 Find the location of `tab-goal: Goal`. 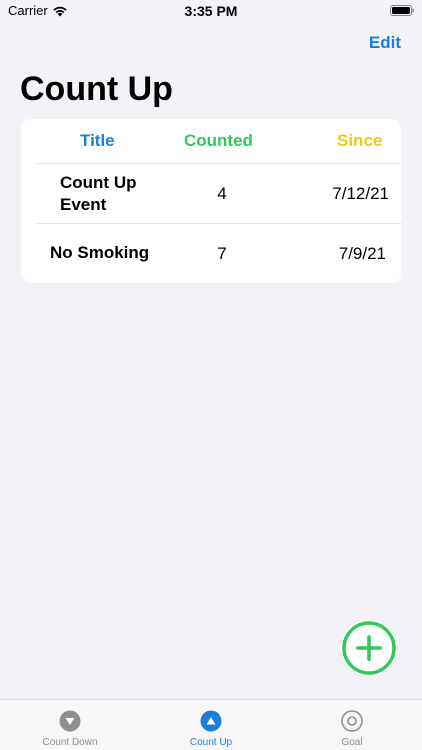

tab-goal: Goal is located at coordinates (352, 725).